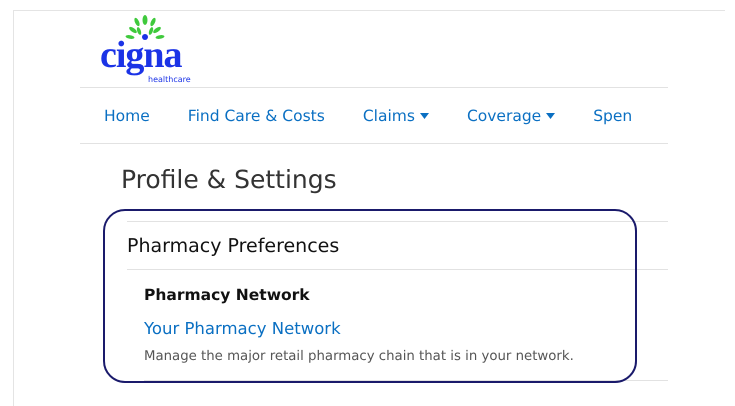 This screenshot has height=406, width=735. What do you see at coordinates (227, 295) in the screenshot?
I see `item-heading: Pharmacy Network` at bounding box center [227, 295].